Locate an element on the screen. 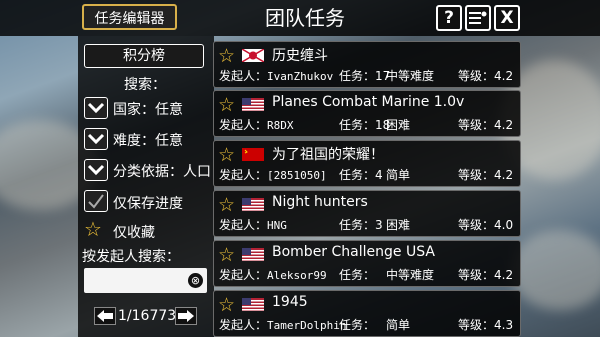  prev-page-button is located at coordinates (105, 316).